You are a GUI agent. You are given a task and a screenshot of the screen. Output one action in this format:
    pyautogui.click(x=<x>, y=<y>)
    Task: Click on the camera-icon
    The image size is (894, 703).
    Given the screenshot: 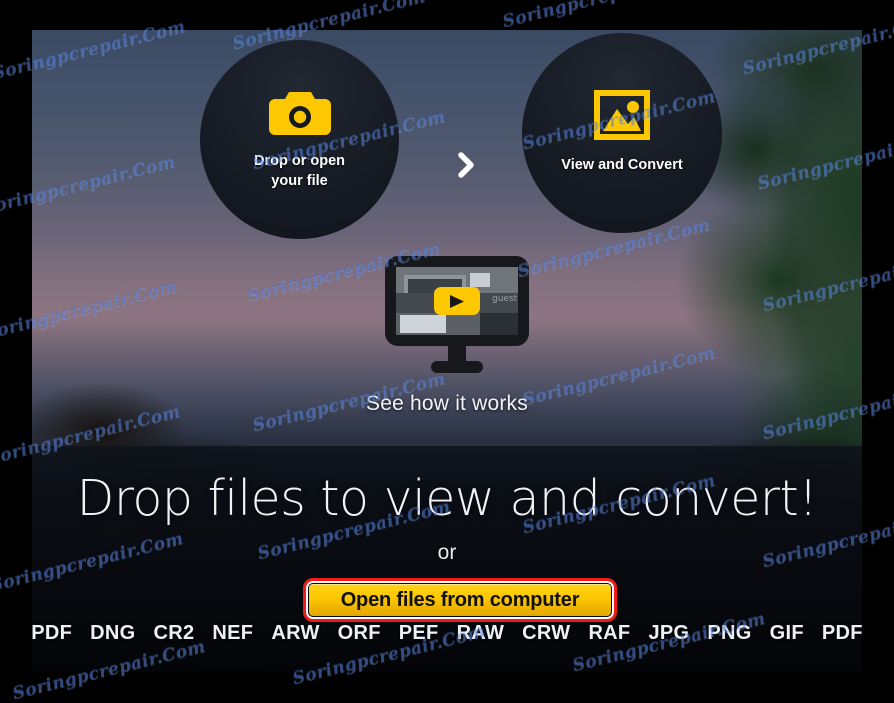 What is the action you would take?
    pyautogui.click(x=299, y=112)
    